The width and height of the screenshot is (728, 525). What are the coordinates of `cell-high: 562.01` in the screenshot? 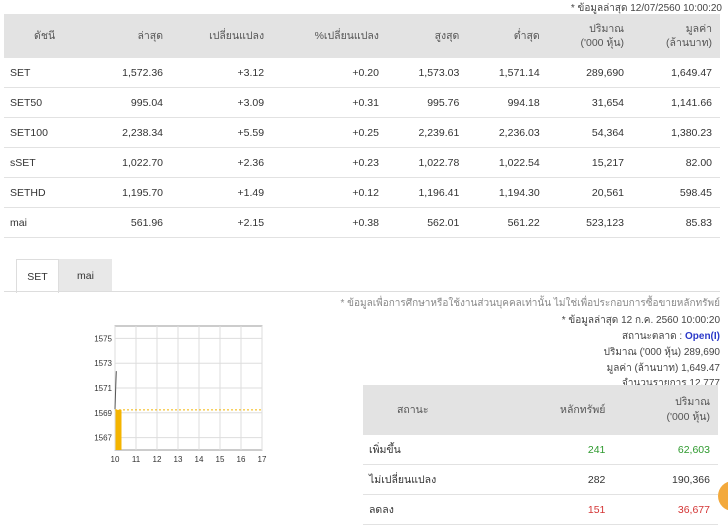 It's located at (427, 222).